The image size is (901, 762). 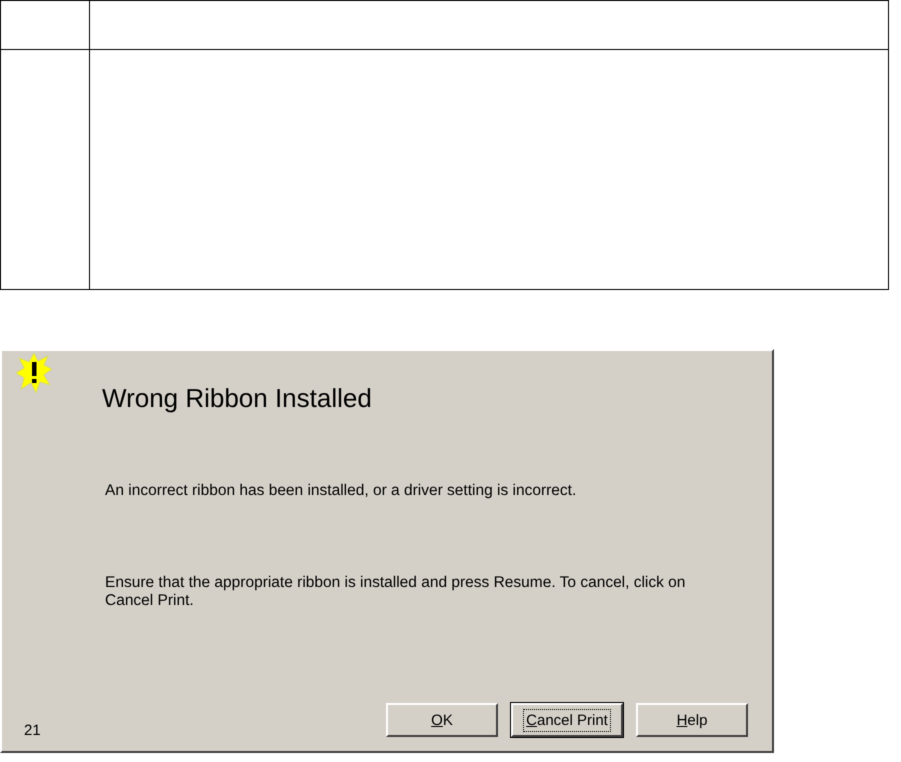 I want to click on error-code: 21, so click(x=32, y=730).